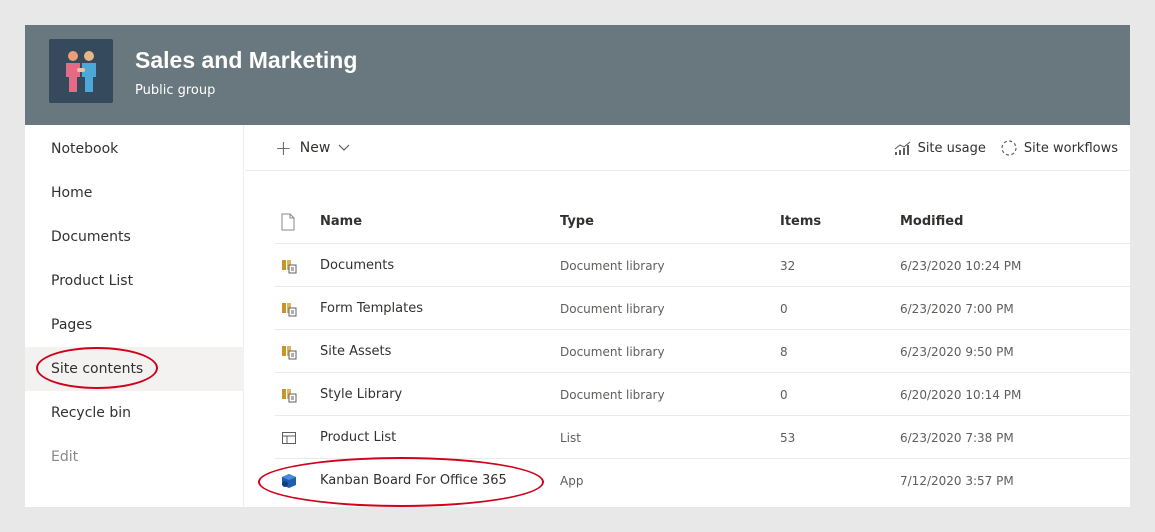 The width and height of the screenshot is (1155, 532). I want to click on row-name-site-assets: Site Assets, so click(355, 351).